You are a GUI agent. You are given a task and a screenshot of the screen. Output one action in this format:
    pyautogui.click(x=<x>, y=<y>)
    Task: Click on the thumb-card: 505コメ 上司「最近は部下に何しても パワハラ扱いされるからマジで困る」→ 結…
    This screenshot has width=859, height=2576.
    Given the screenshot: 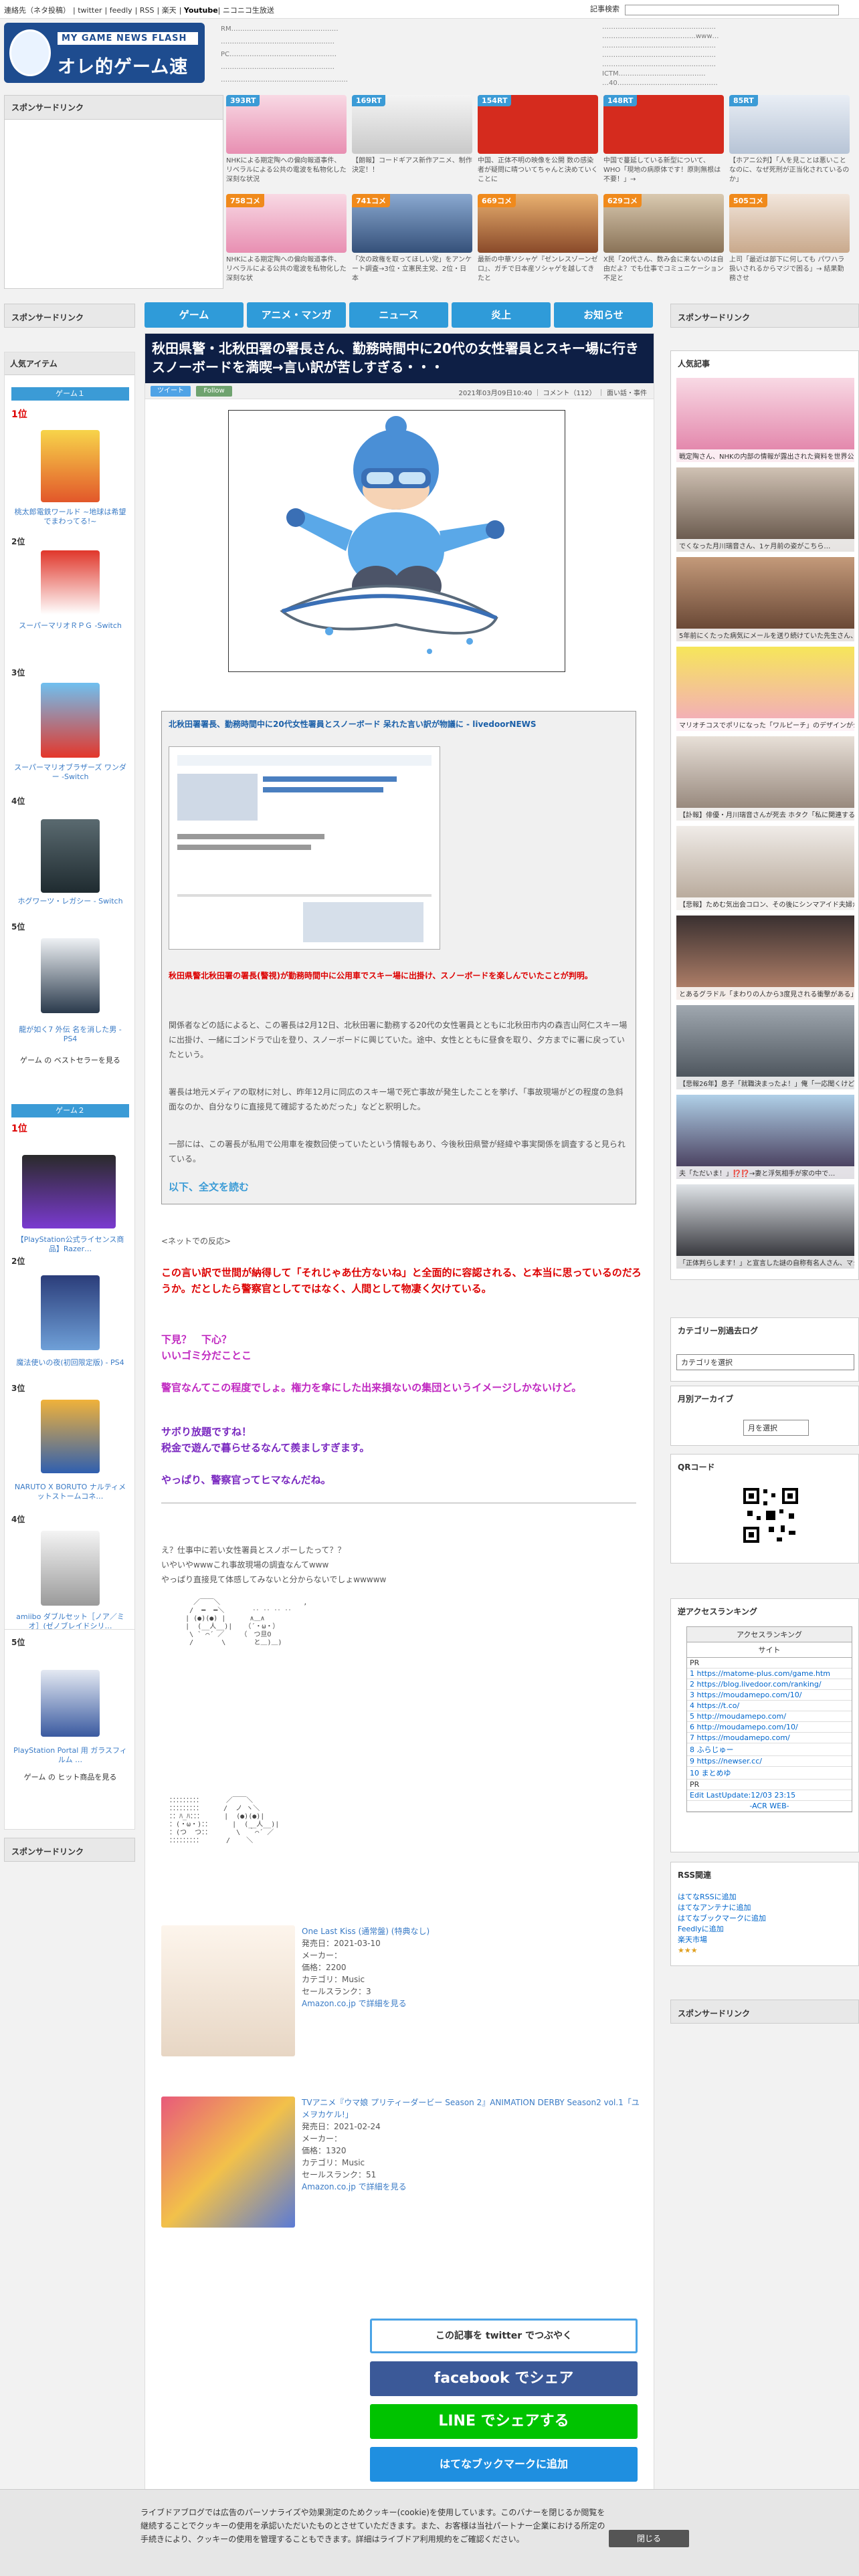 What is the action you would take?
    pyautogui.click(x=789, y=241)
    